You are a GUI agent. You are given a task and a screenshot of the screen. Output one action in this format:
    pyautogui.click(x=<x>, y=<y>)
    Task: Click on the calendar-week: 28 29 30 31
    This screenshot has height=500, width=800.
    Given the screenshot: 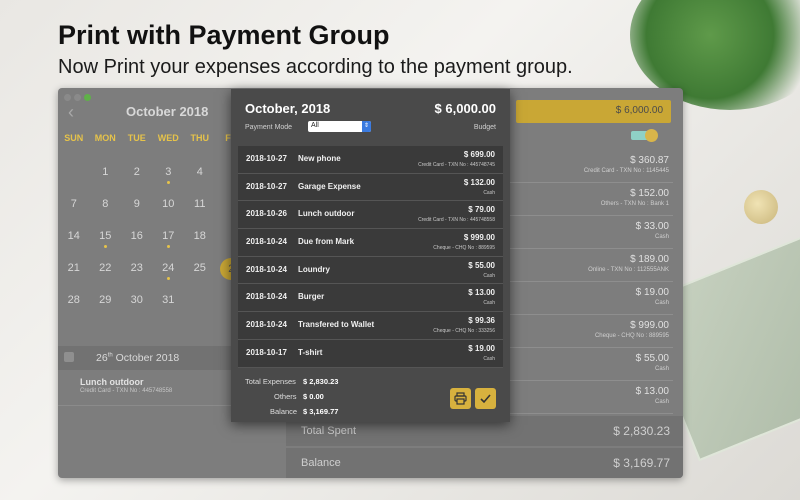 What is the action you would take?
    pyautogui.click(x=144, y=306)
    